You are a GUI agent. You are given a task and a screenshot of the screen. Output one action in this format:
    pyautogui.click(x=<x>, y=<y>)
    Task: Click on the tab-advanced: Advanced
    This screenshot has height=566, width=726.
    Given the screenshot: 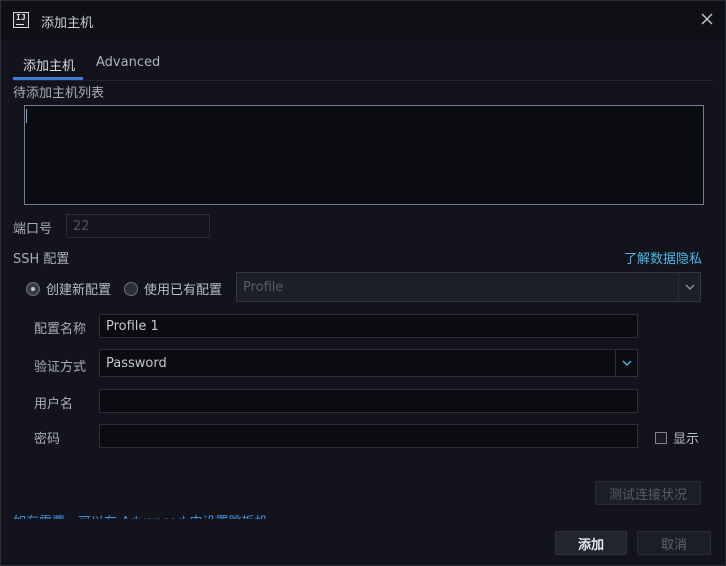 What is the action you would take?
    pyautogui.click(x=128, y=62)
    